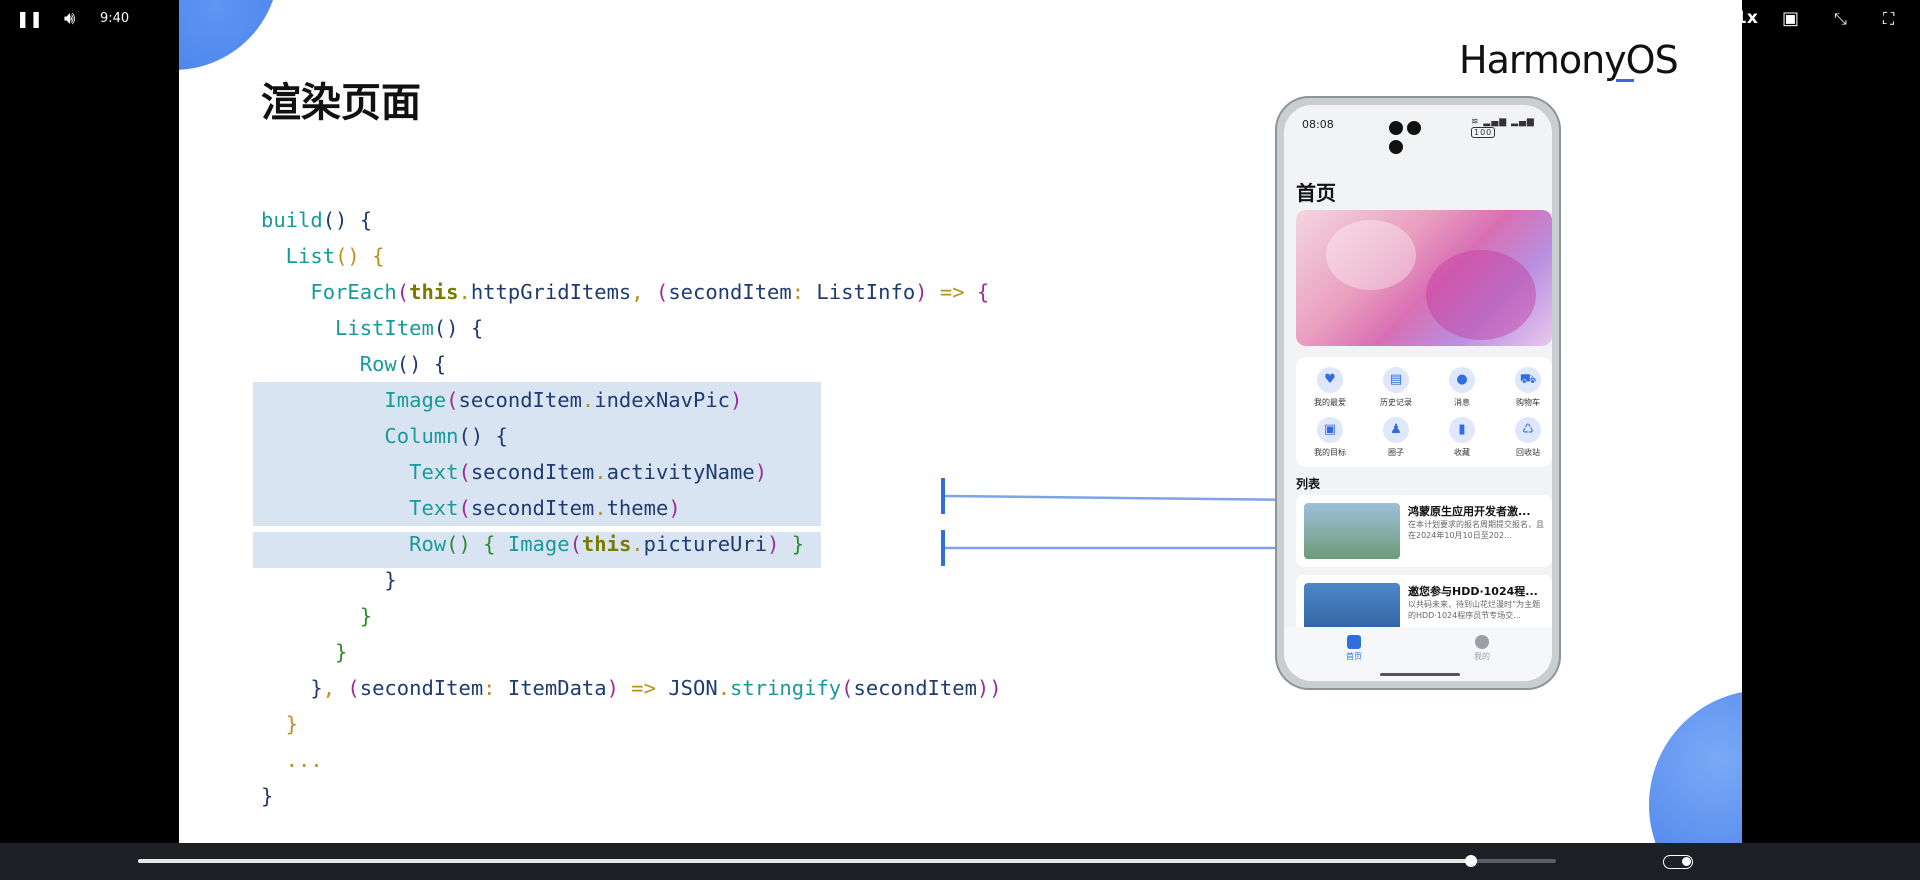 This screenshot has height=880, width=1920. I want to click on user-icon, so click(1482, 642).